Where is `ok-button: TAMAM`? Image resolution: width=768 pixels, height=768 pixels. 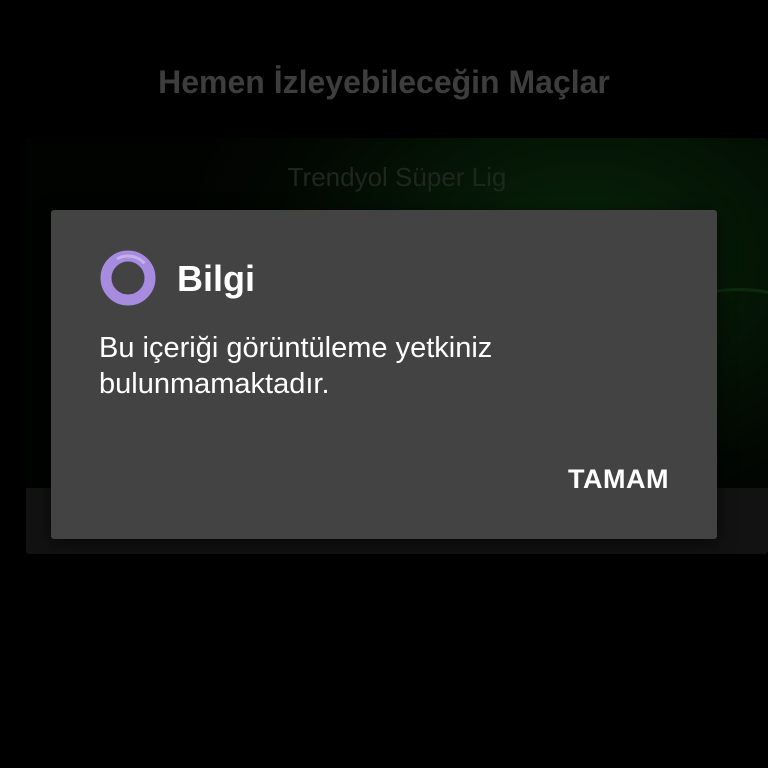 ok-button: TAMAM is located at coordinates (618, 479).